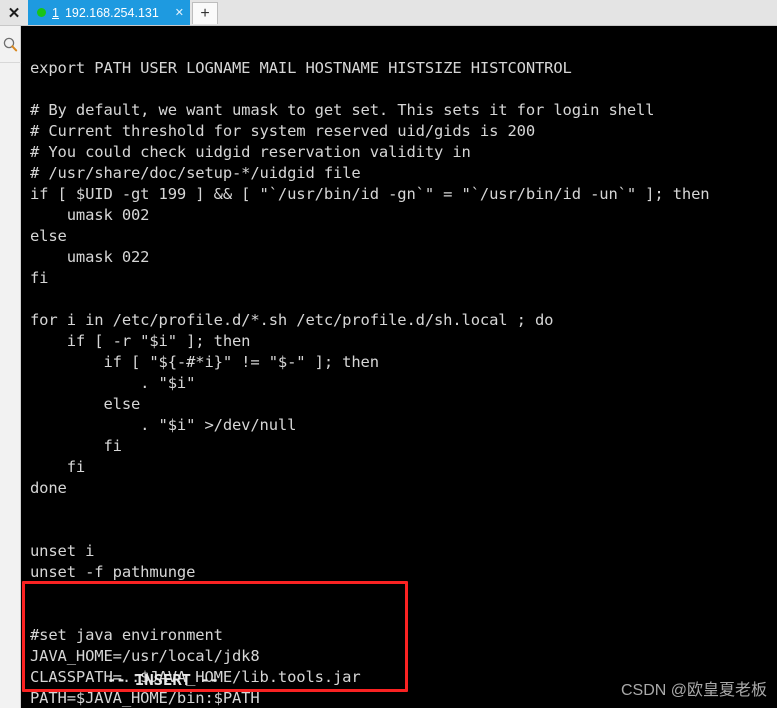 The width and height of the screenshot is (777, 708). What do you see at coordinates (204, 362) in the screenshot?
I see `terminal-line: if [ "${-#*i}" != "$-" ]; then` at bounding box center [204, 362].